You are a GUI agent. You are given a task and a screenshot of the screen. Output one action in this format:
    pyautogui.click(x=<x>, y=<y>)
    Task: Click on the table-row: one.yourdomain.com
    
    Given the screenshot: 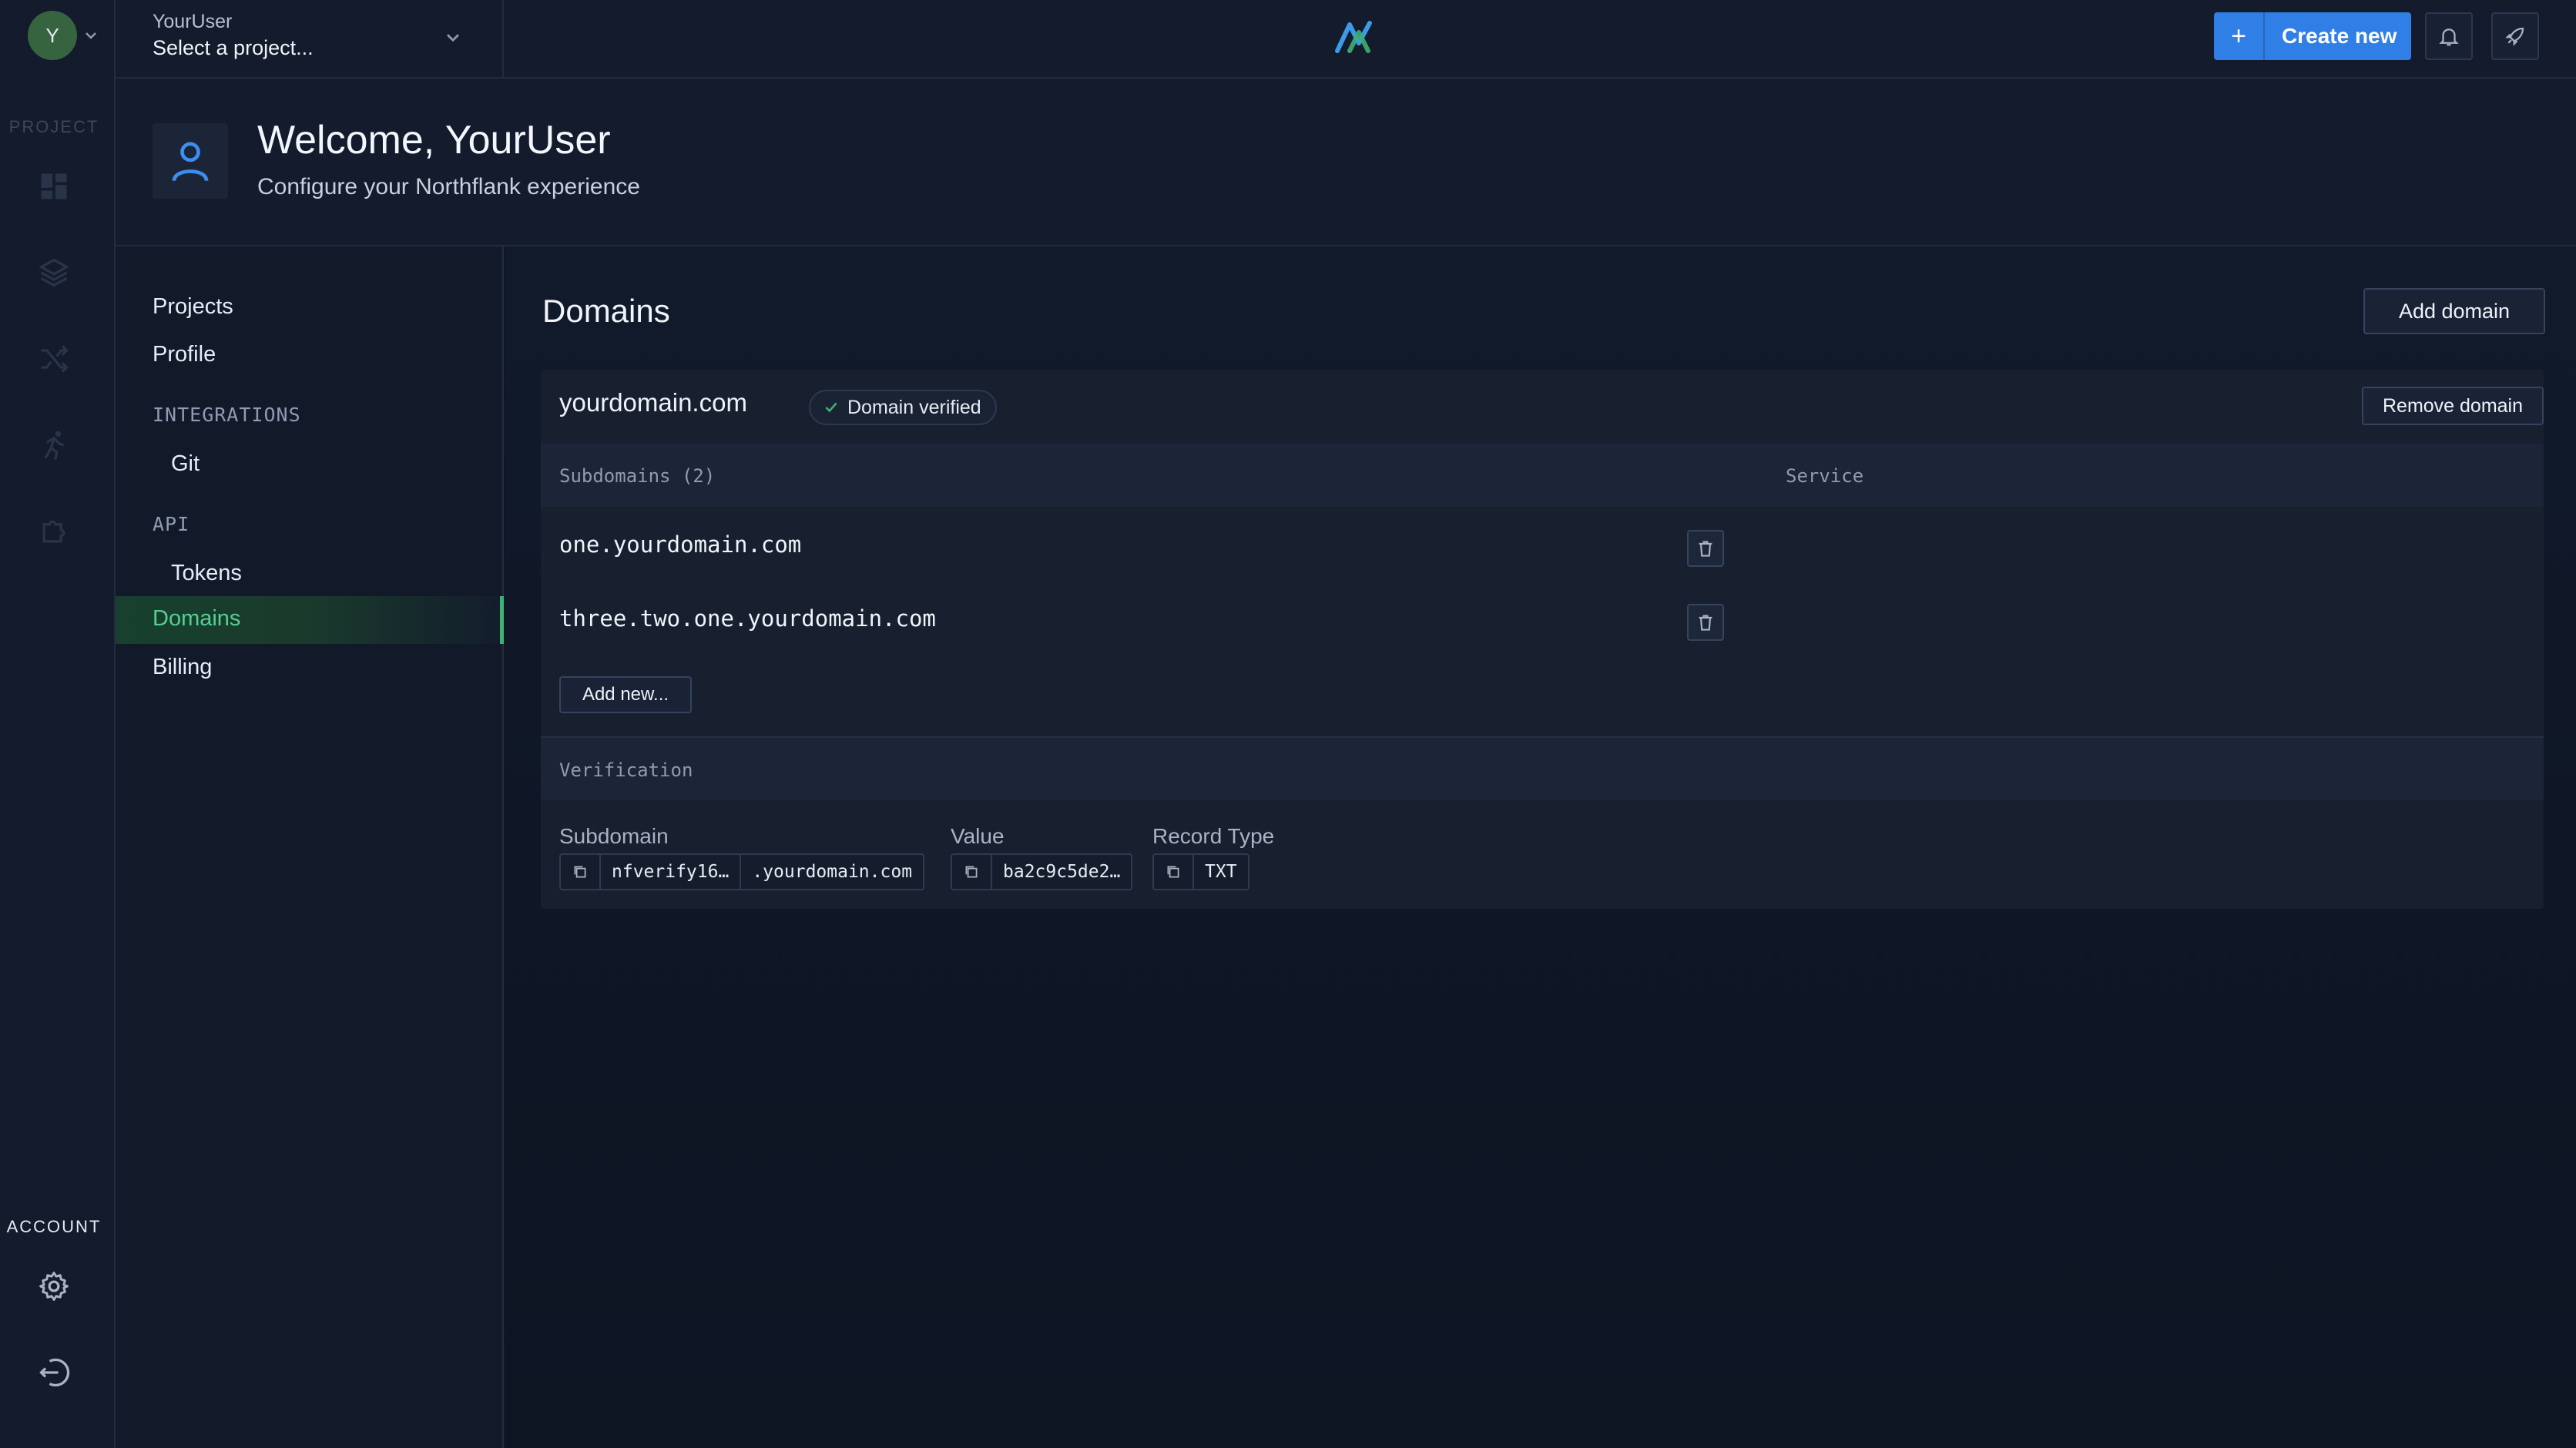 What is the action you would take?
    pyautogui.click(x=1542, y=544)
    